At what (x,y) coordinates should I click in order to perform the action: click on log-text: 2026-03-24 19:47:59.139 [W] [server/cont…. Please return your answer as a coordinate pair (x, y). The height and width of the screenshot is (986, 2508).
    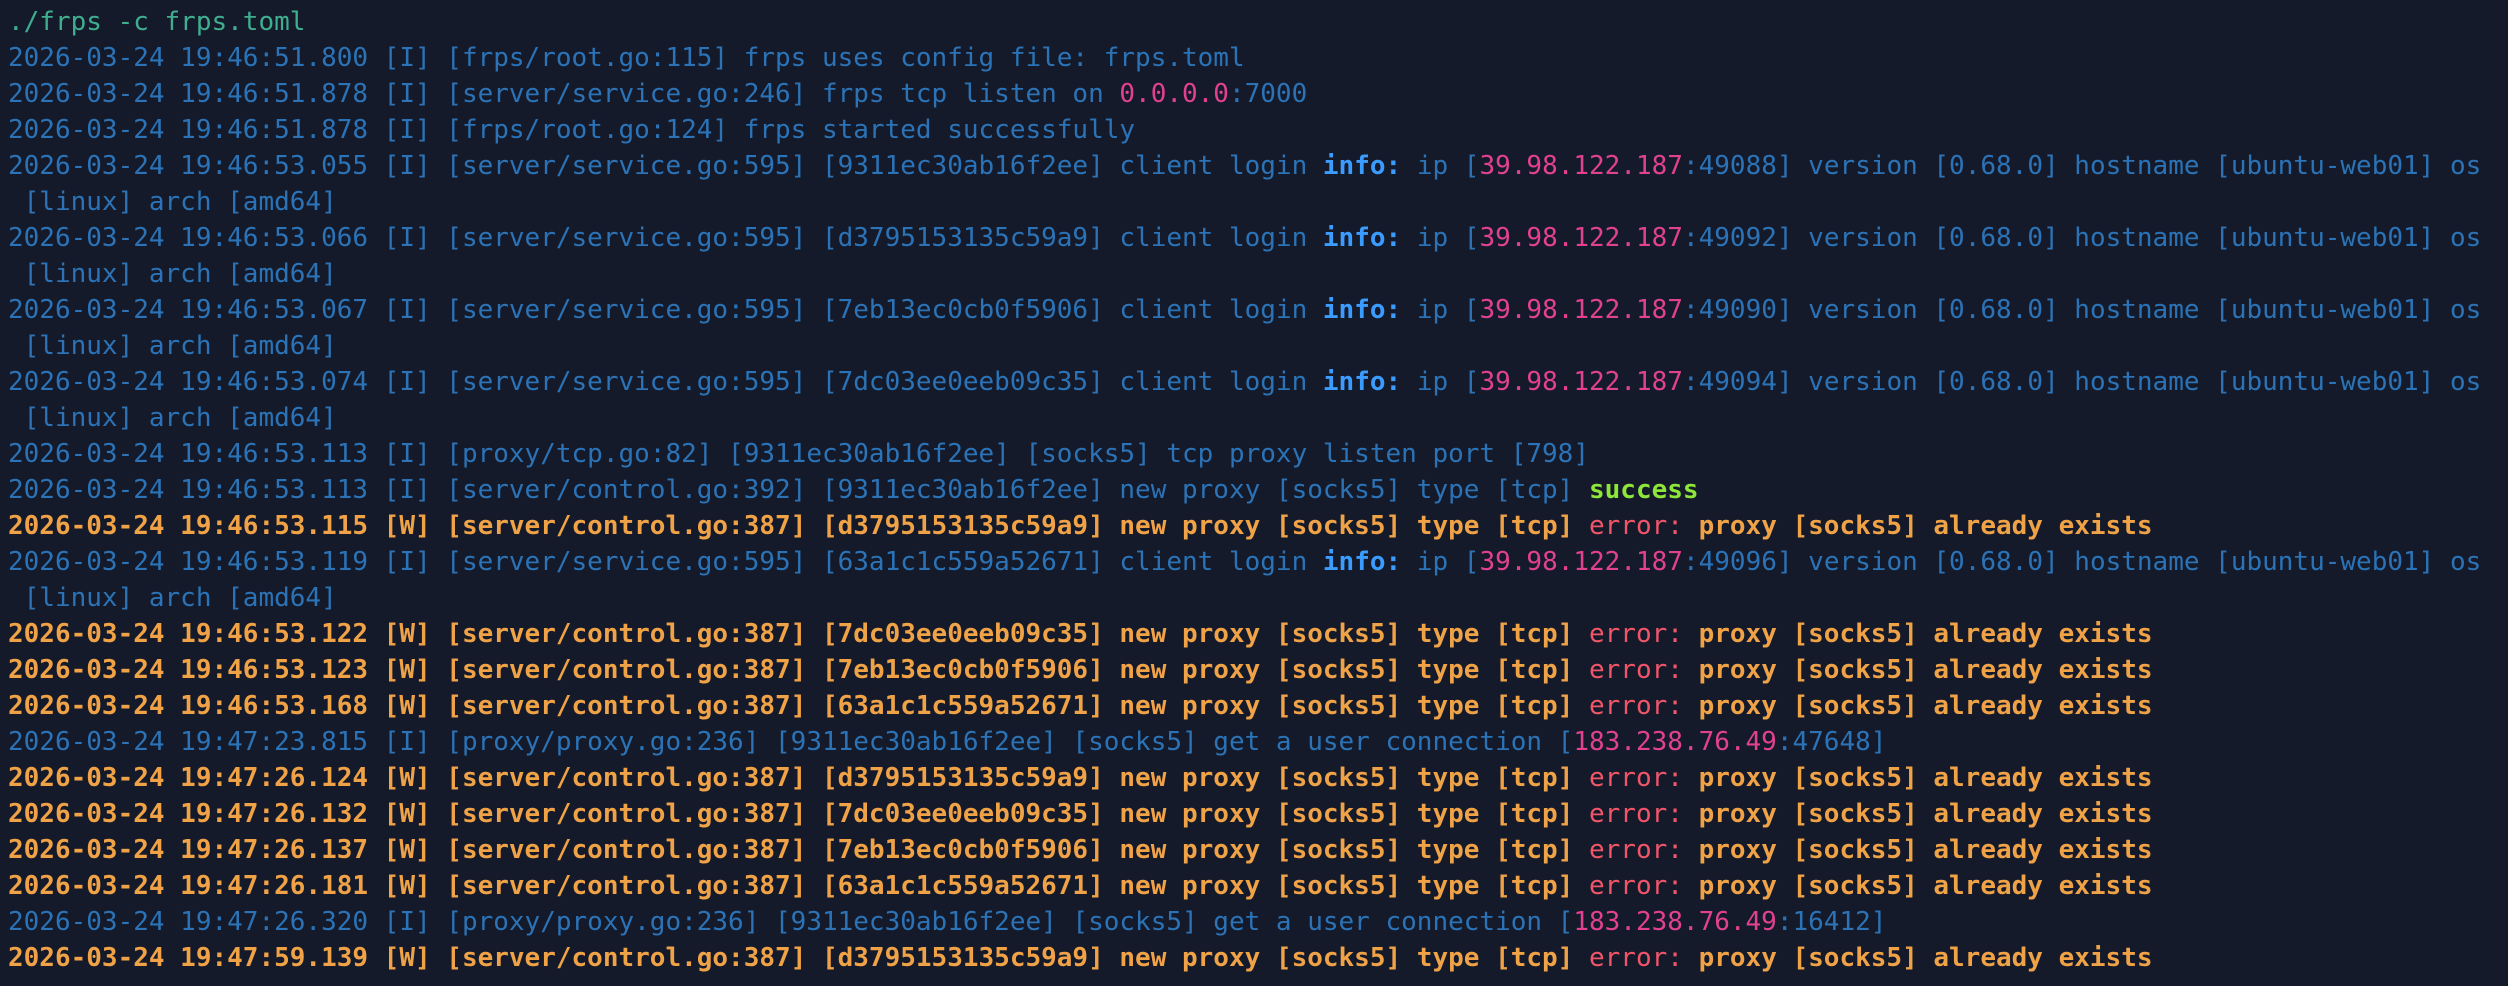
    Looking at the image, I should click on (798, 958).